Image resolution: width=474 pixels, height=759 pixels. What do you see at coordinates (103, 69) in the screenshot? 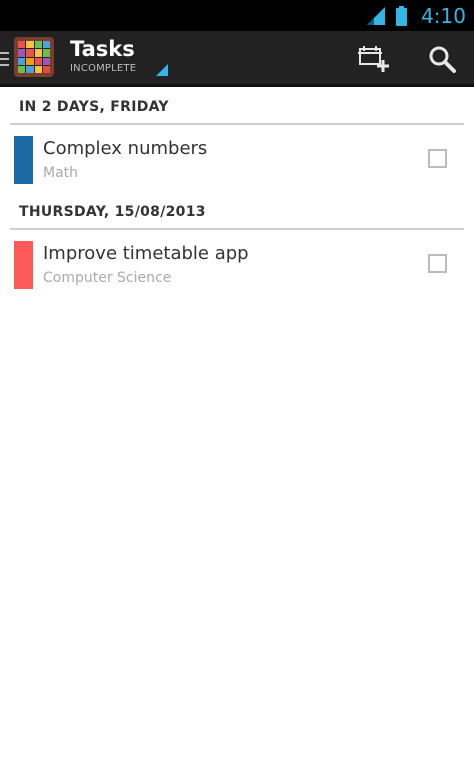
I see `filter-spinner-label: INCOMPLETE` at bounding box center [103, 69].